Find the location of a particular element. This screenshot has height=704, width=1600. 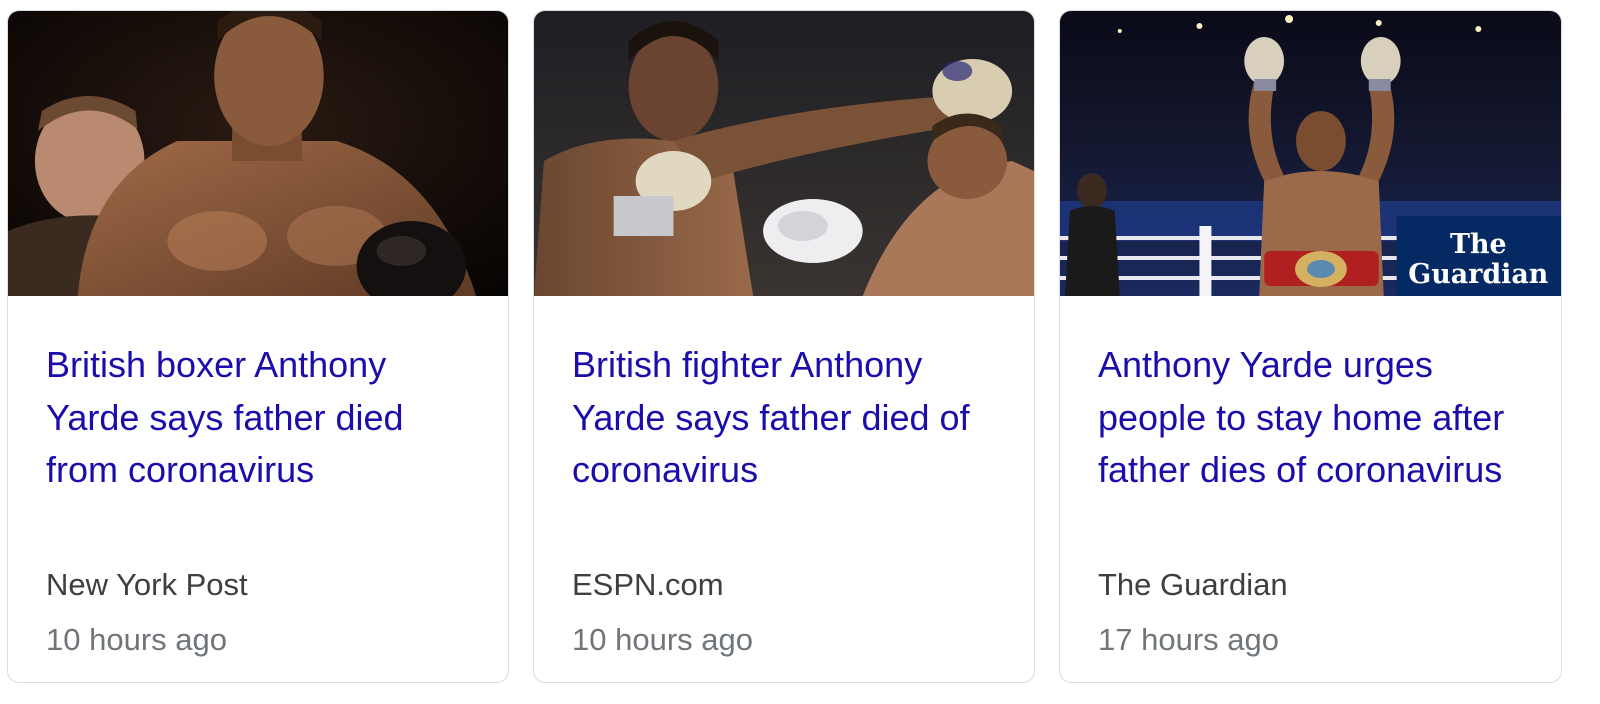

guardian-watermark-line2: Guardian is located at coordinates (1478, 274).